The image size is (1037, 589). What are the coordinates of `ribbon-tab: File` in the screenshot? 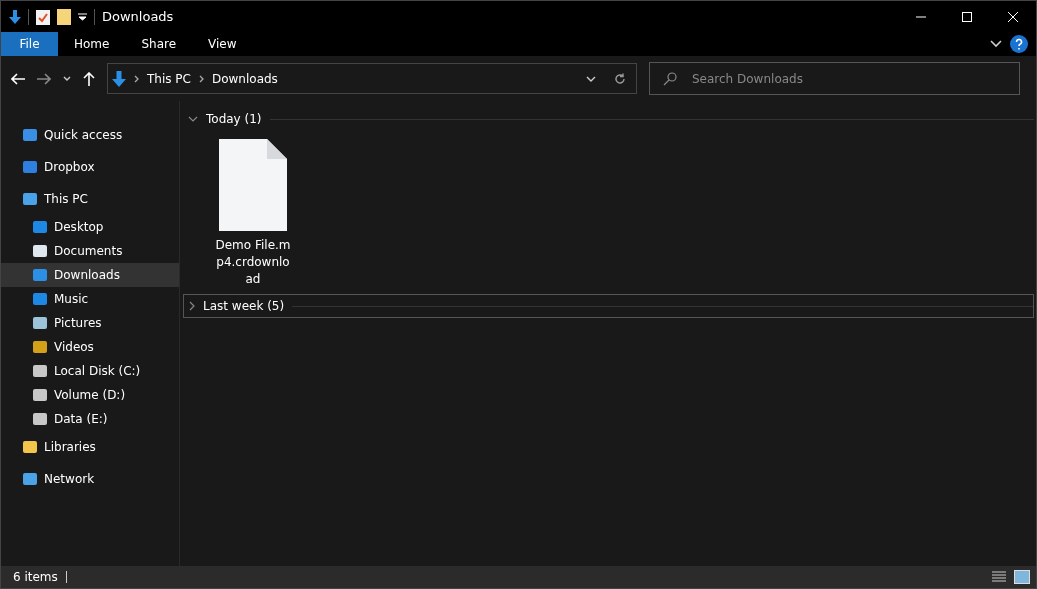 It's located at (29, 44).